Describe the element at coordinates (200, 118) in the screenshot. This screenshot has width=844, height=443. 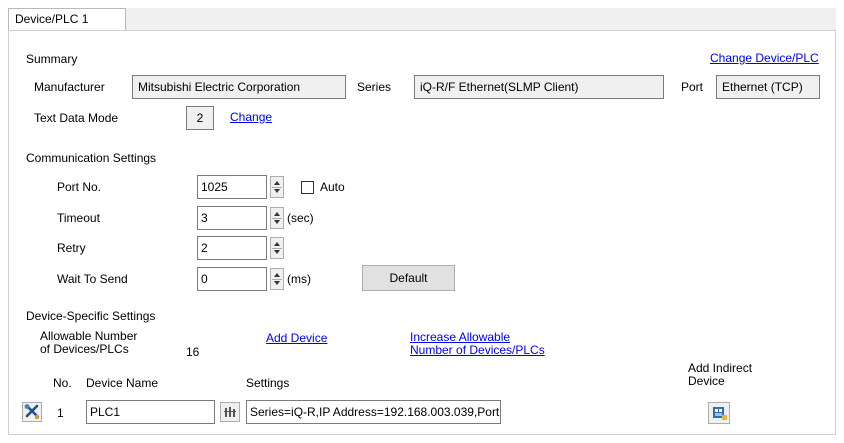
I see `text-data-mode-value: 2` at that location.